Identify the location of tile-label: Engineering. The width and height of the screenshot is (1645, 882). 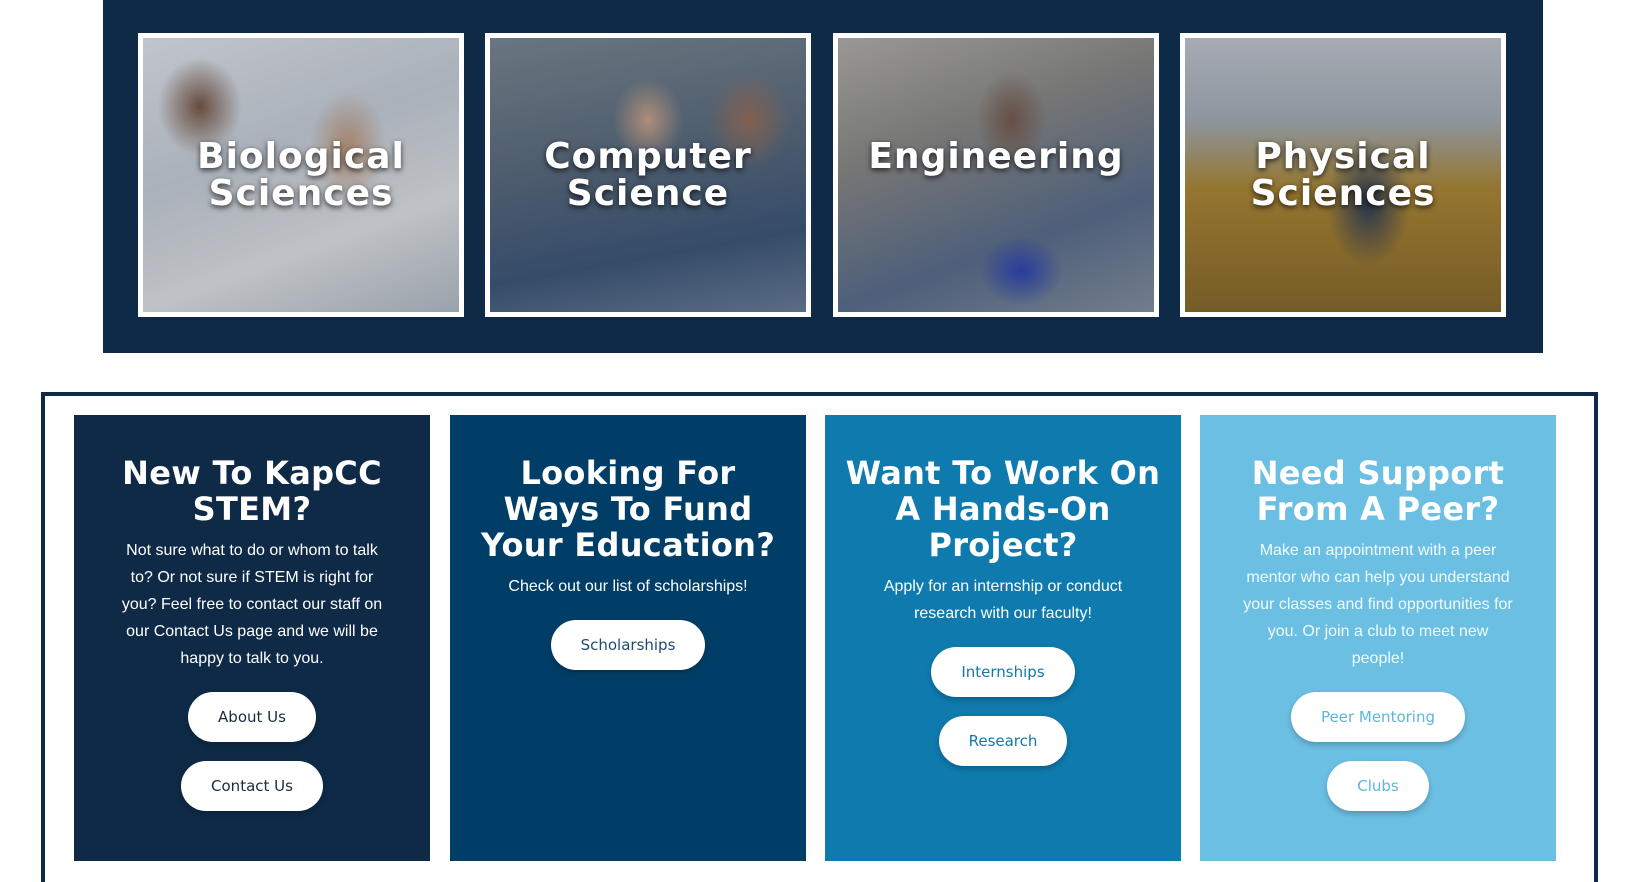
(996, 156).